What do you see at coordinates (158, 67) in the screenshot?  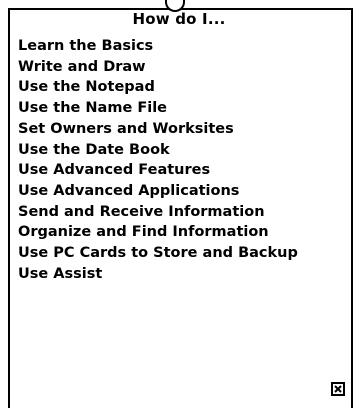 I see `topic-write-draw: Write and Draw` at bounding box center [158, 67].